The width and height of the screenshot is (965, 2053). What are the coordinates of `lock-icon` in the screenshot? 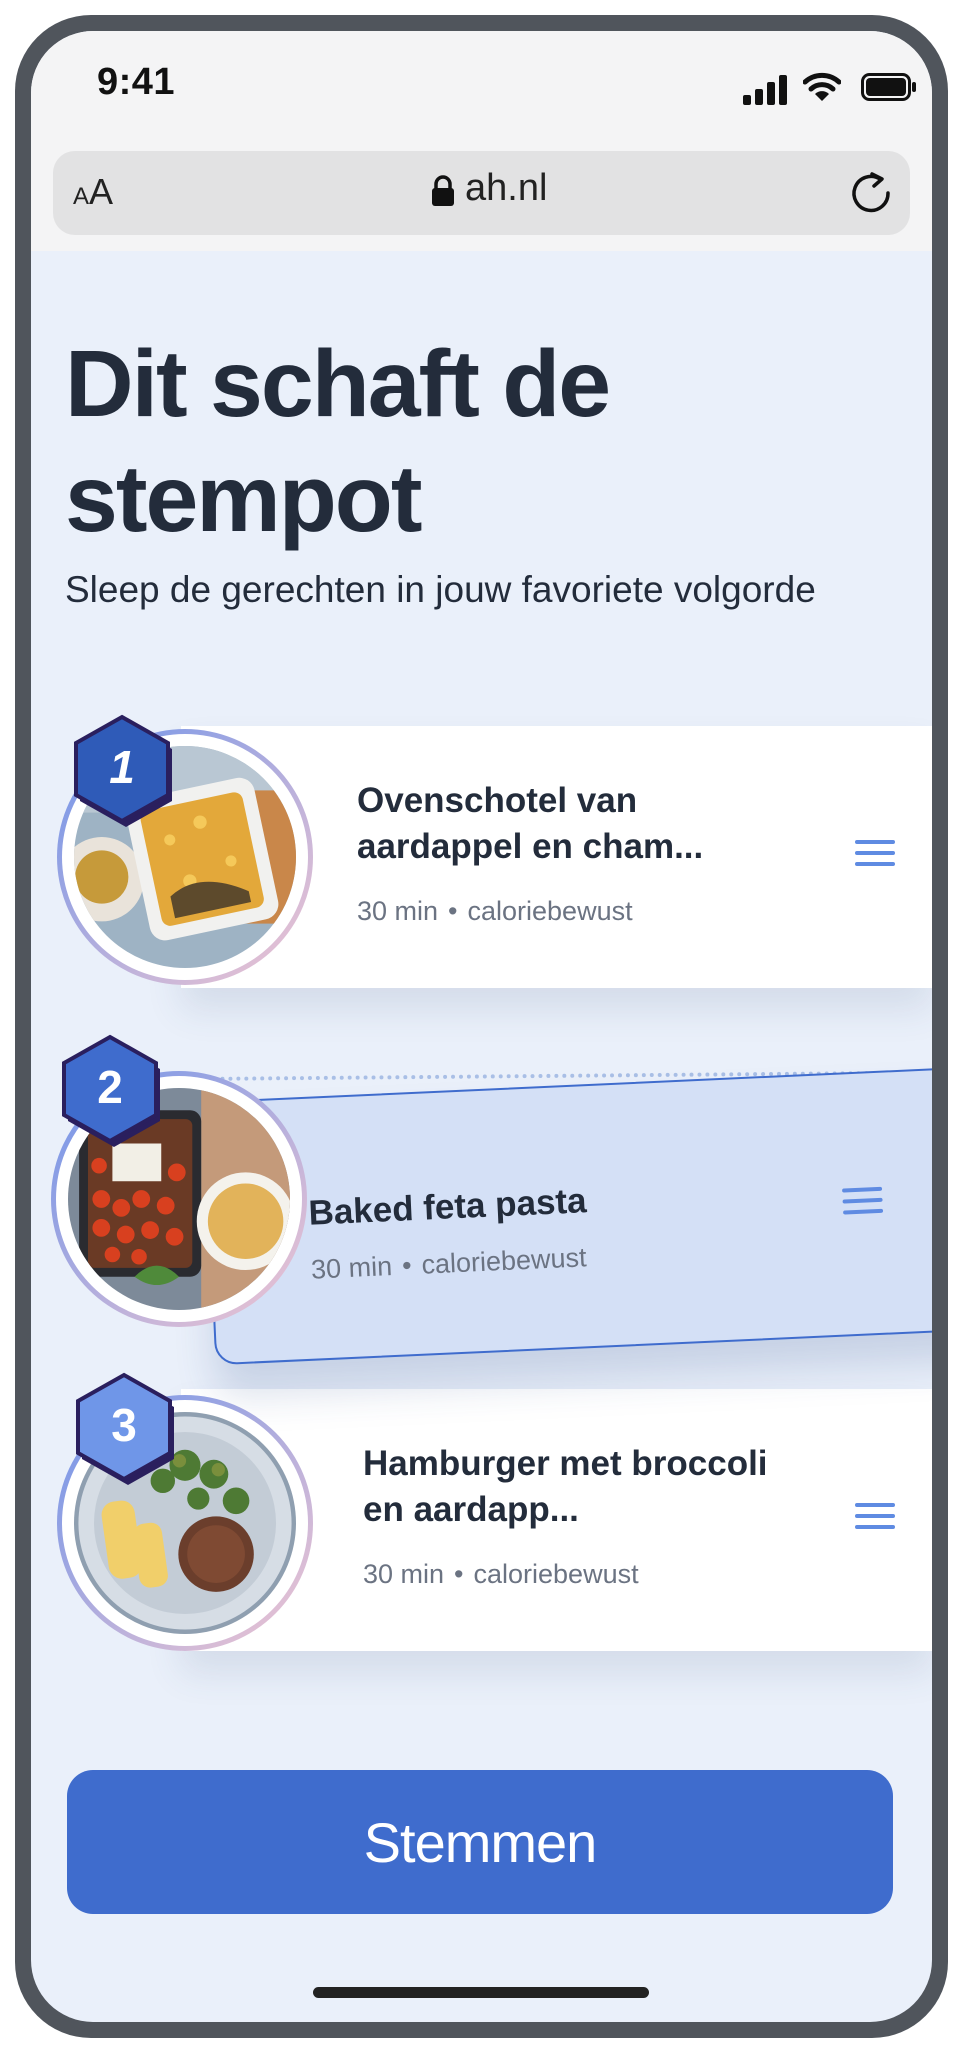 It's located at (443, 190).